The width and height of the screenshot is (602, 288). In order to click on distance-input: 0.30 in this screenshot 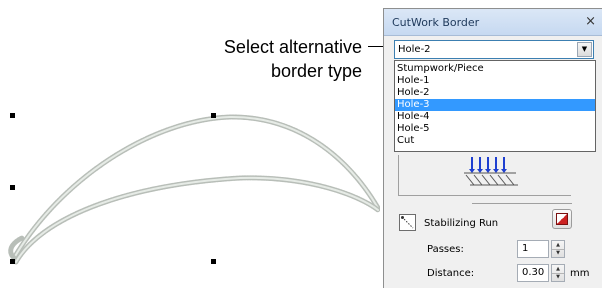, I will do `click(533, 273)`.